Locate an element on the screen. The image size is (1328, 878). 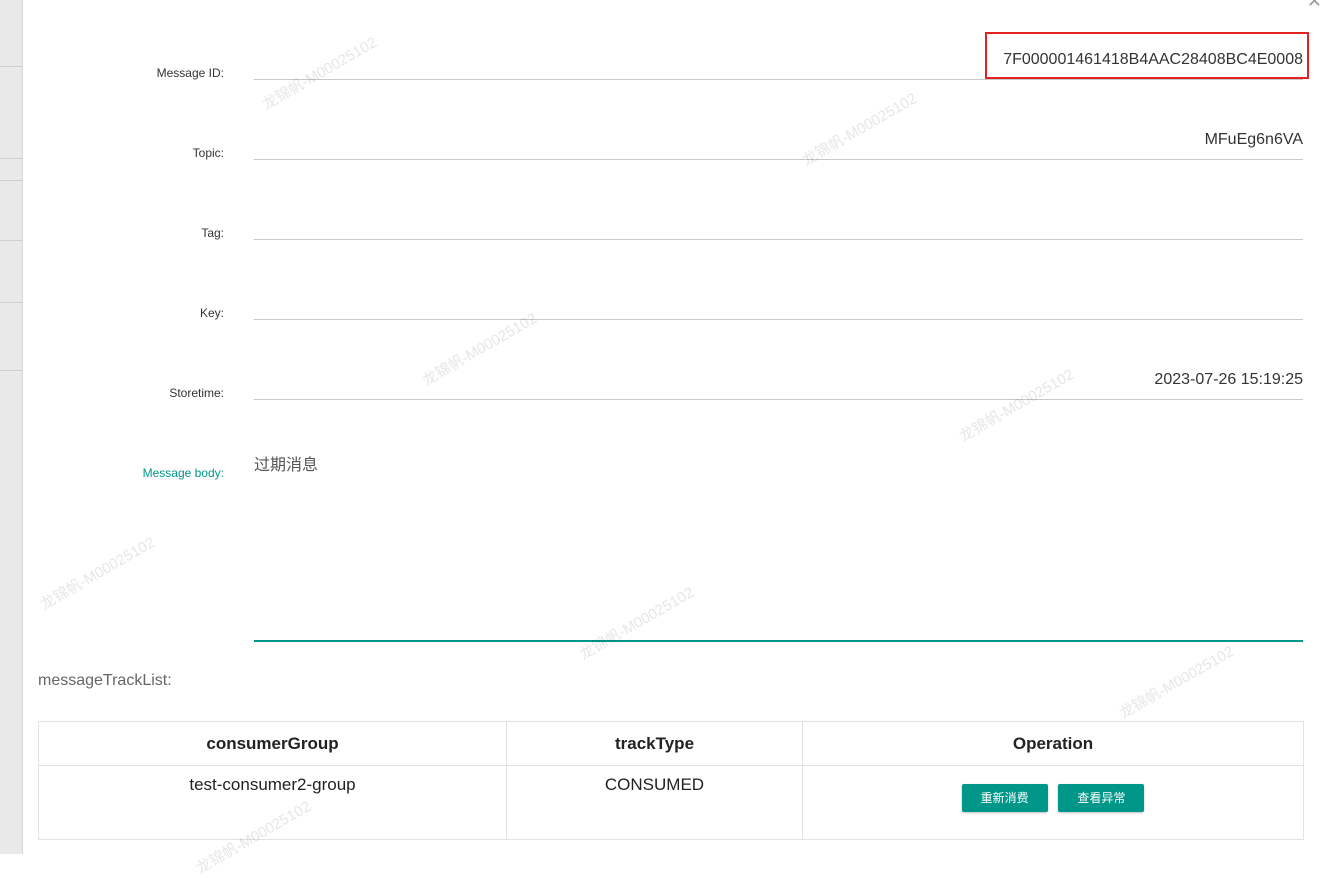
background-overlay is located at coordinates (11, 427).